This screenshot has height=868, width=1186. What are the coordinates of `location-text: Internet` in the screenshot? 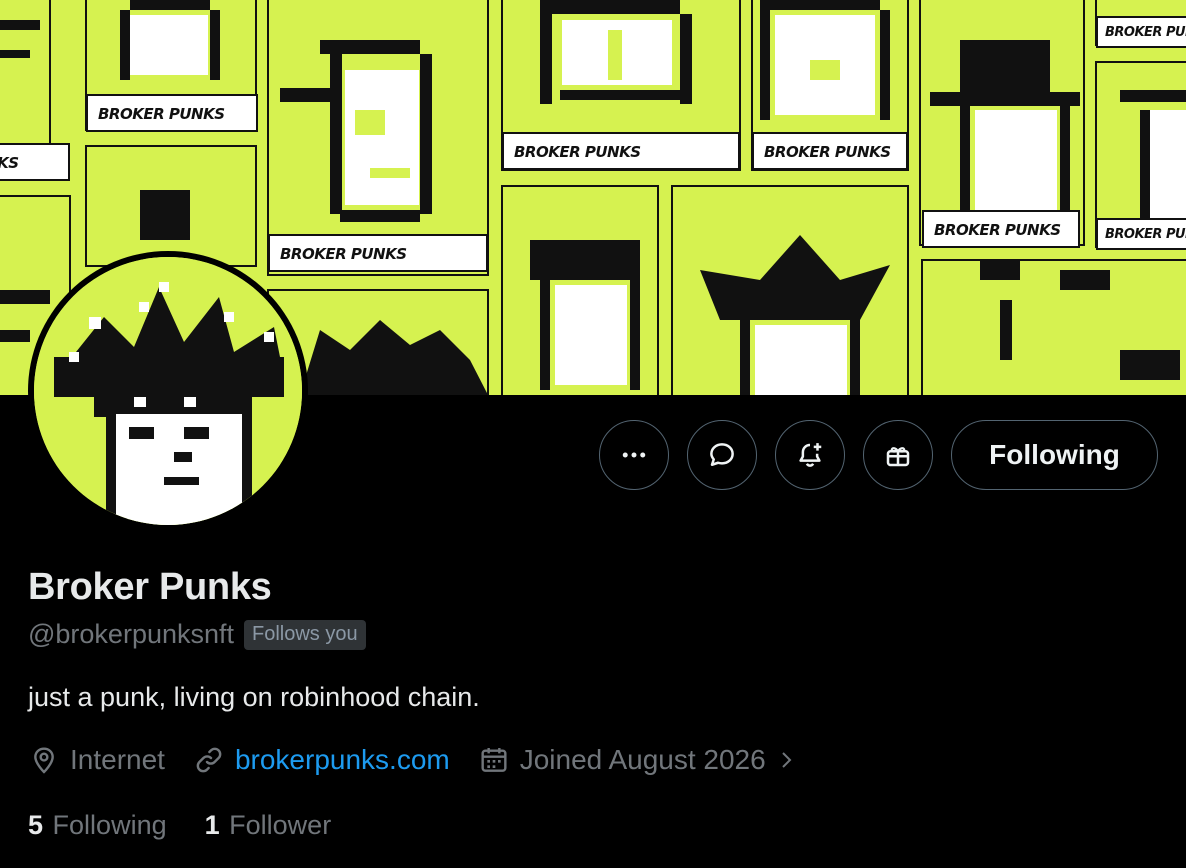 It's located at (117, 759).